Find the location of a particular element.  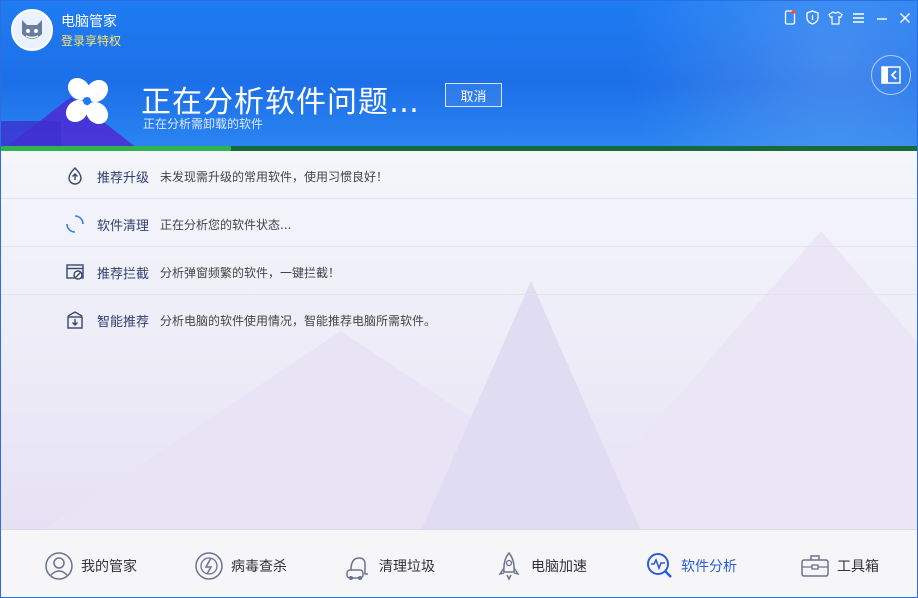

list-item-upgrade: 推荐升级 未发现需升级的常用软件，使用习惯良好！ is located at coordinates (459, 175).